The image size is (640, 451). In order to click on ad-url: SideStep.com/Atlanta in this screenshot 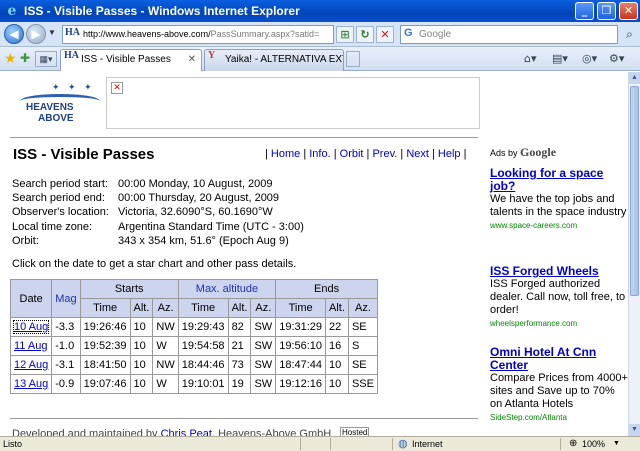, I will do `click(559, 417)`.